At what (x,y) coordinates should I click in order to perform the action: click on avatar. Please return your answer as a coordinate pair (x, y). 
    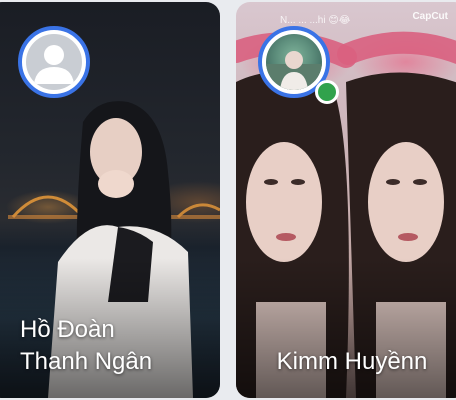
    Looking at the image, I should click on (54, 62).